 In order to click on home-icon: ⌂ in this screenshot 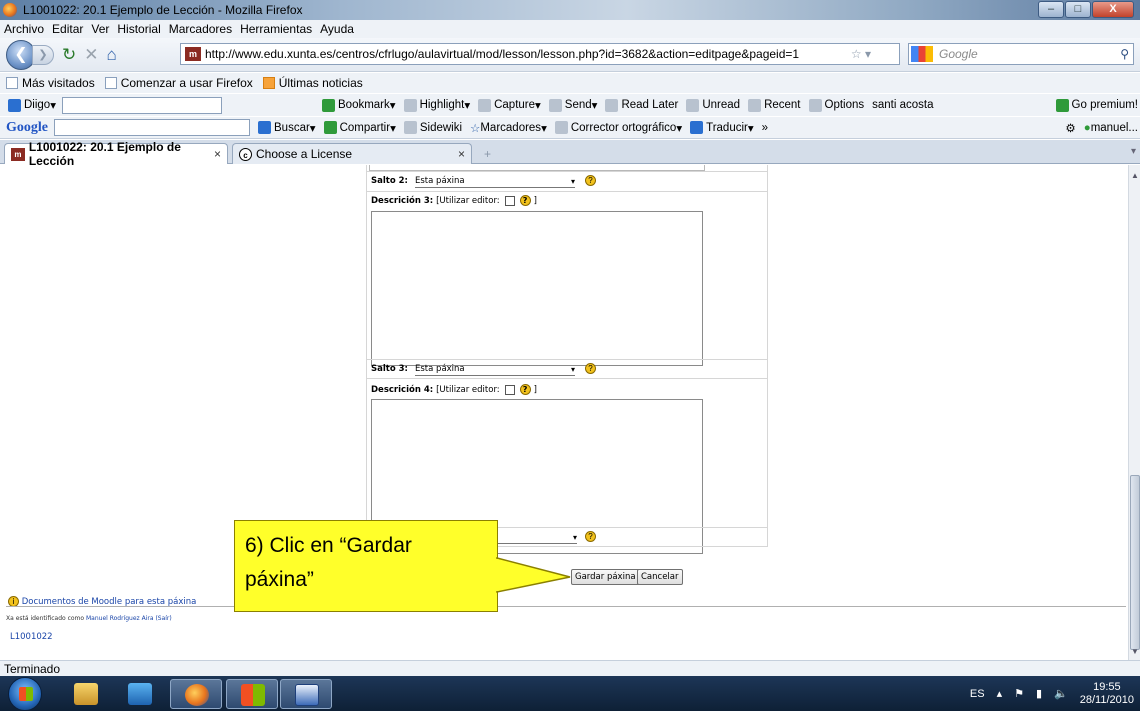, I will do `click(112, 55)`.